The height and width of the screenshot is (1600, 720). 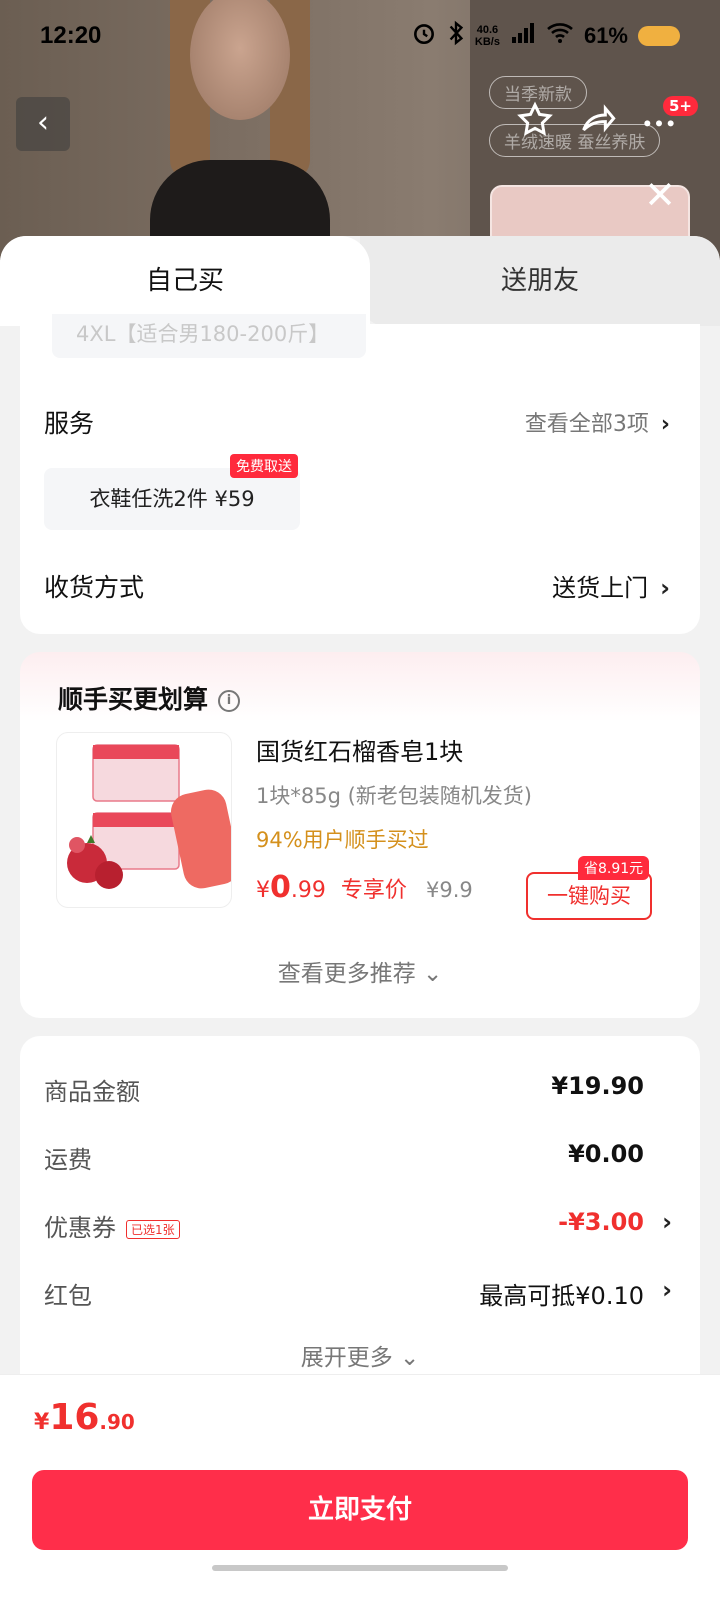 What do you see at coordinates (185, 281) in the screenshot?
I see `tab-buy-self: 自己买` at bounding box center [185, 281].